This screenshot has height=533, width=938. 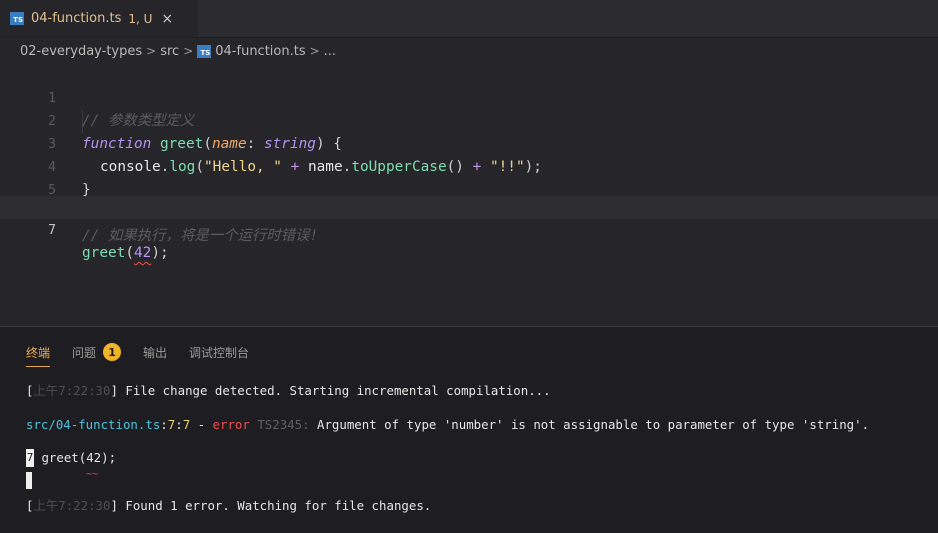 I want to click on terminal-code-snippet: 7 greet(42);, so click(x=71, y=458).